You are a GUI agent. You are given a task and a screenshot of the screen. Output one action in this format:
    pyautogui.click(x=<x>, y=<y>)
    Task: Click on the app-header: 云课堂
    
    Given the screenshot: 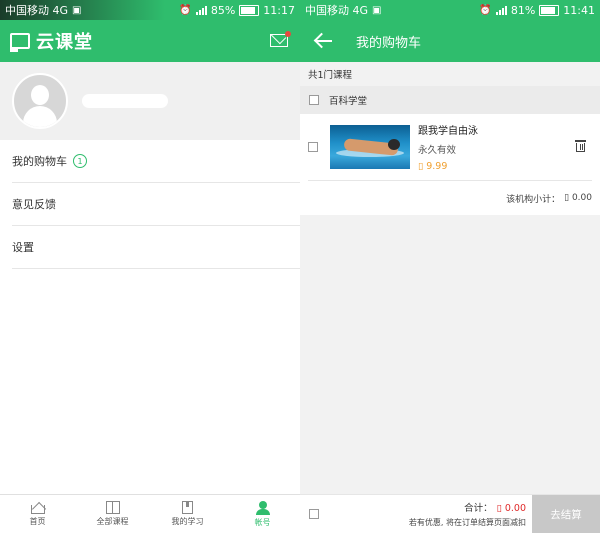 What is the action you would take?
    pyautogui.click(x=150, y=41)
    